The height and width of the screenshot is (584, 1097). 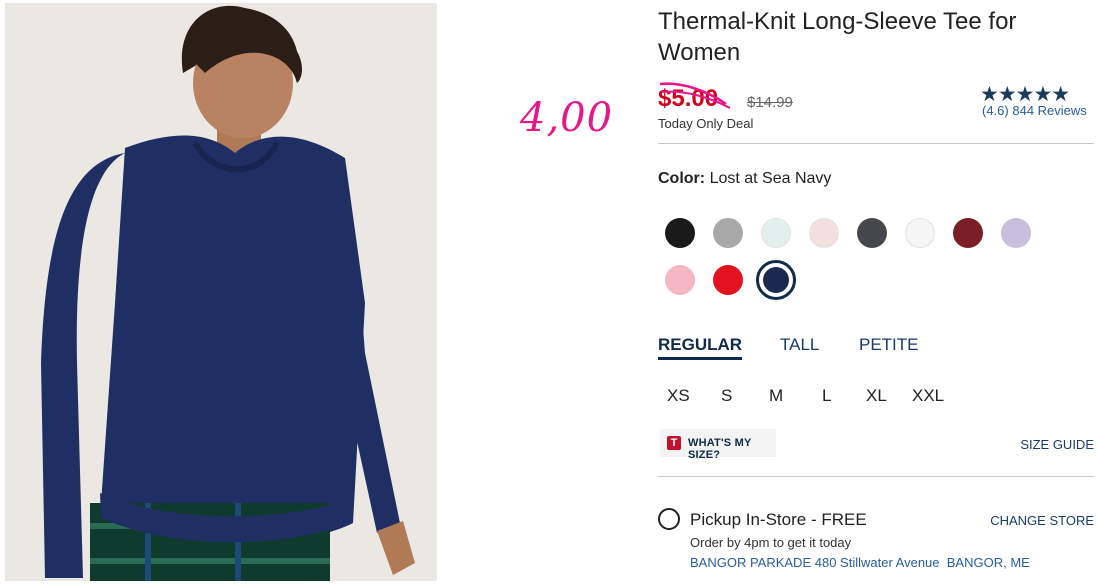 I want to click on pickup-label: Pickup In-Store - FREE, so click(x=778, y=519).